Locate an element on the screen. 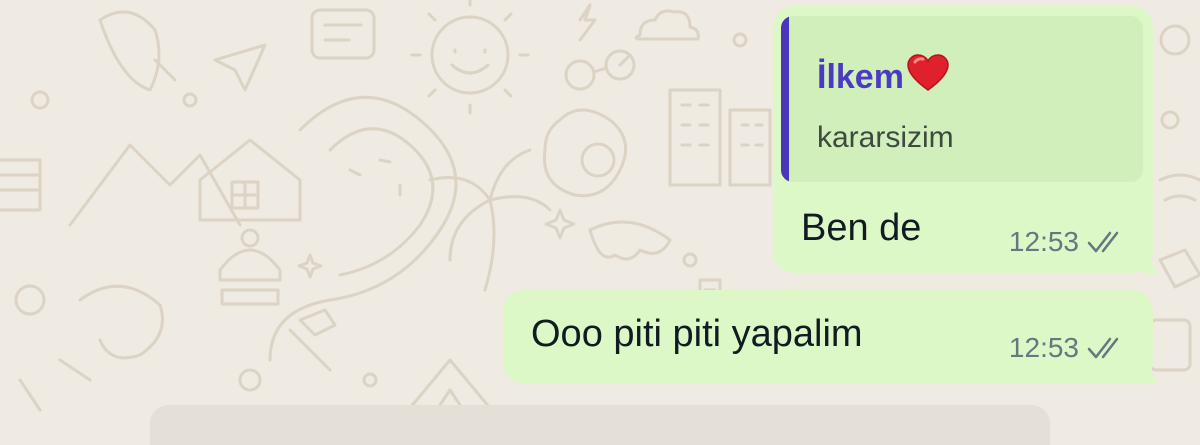 This screenshot has width=1200, height=445. heart-icon is located at coordinates (928, 77).